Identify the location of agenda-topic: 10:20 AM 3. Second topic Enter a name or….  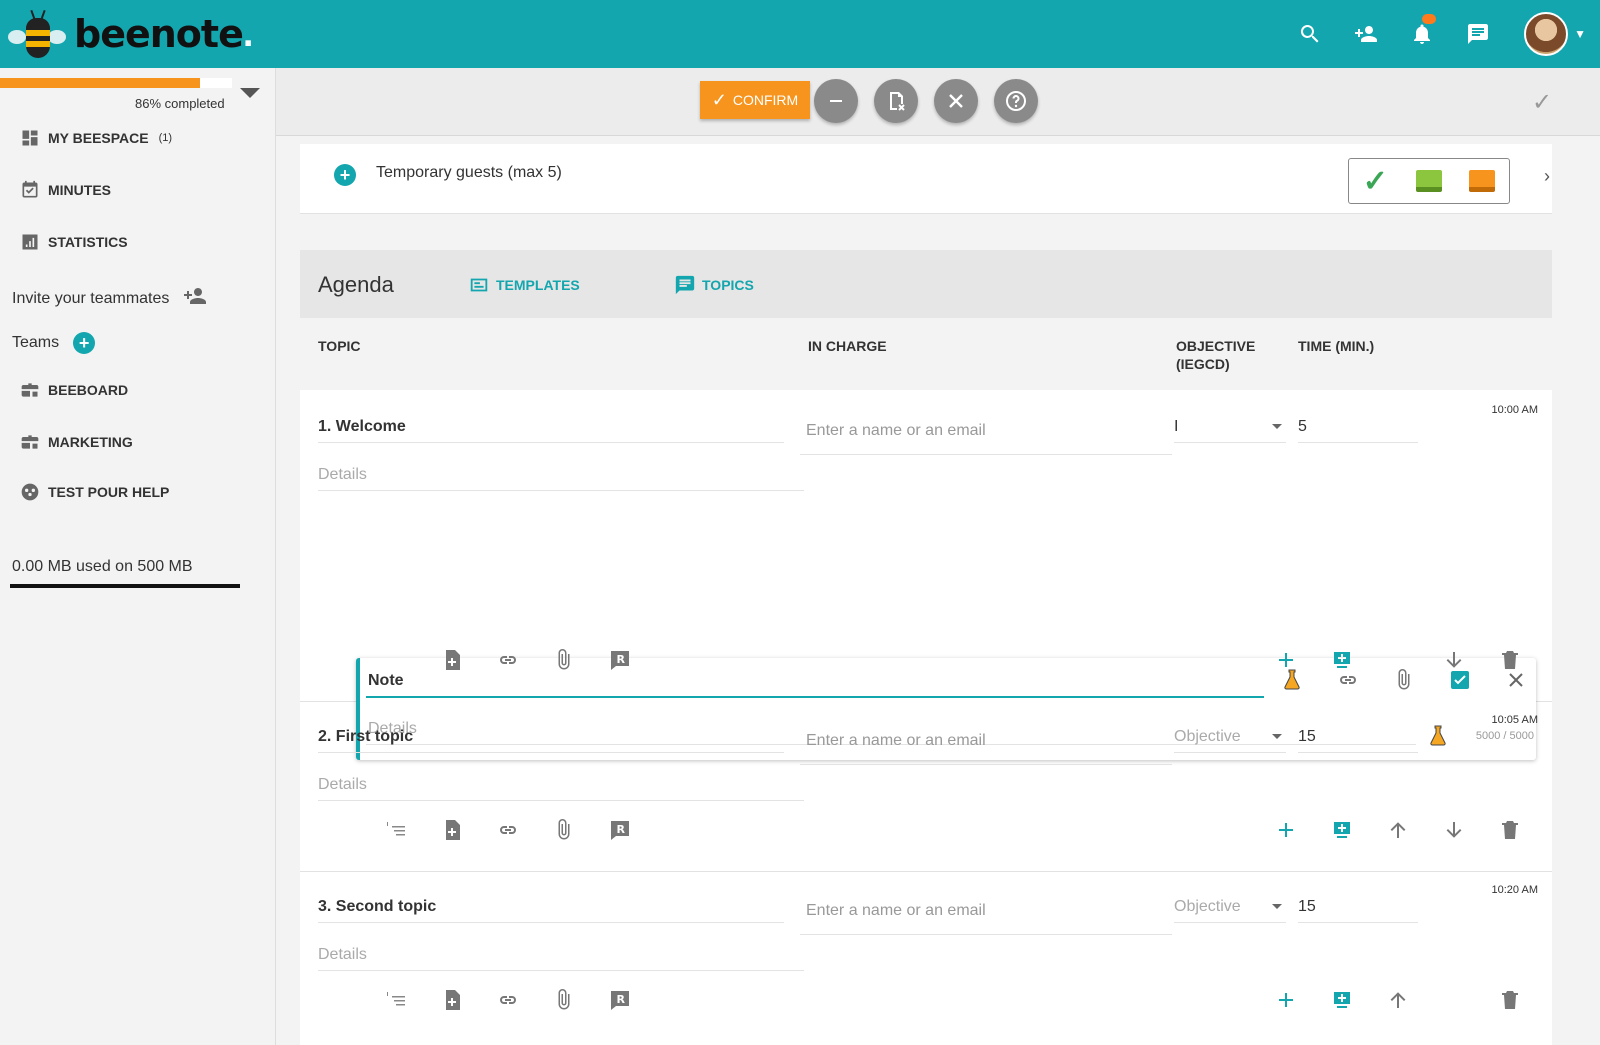
(926, 958).